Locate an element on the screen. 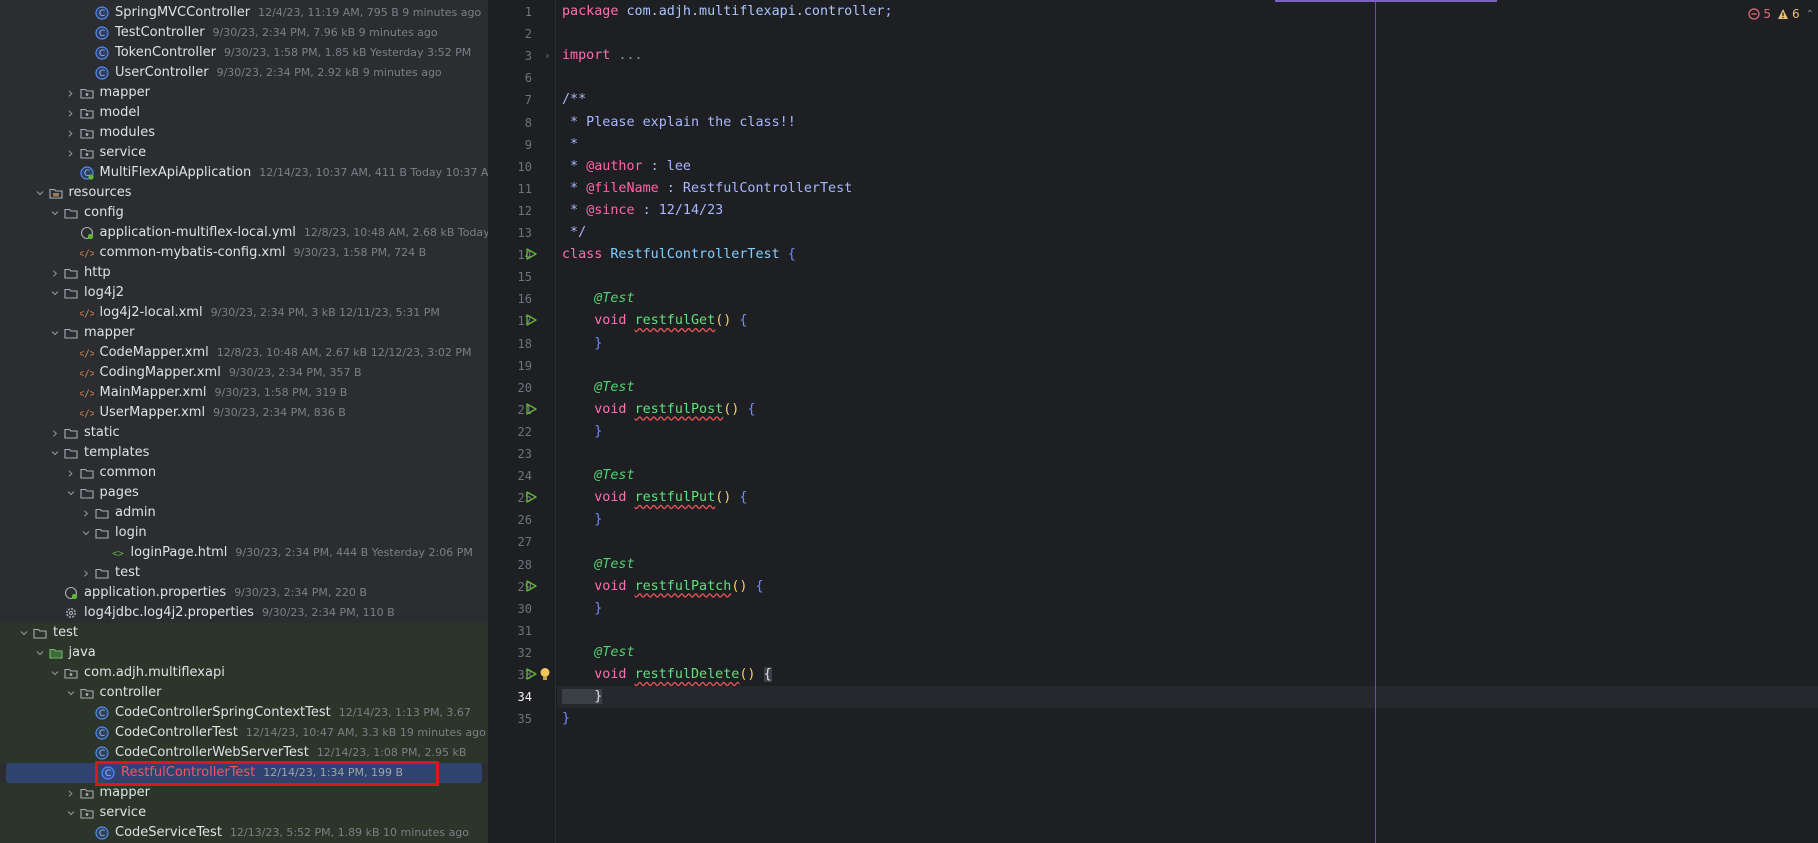 The height and width of the screenshot is (843, 1818). code-line: class RestfulControllerTest { is located at coordinates (1187, 255).